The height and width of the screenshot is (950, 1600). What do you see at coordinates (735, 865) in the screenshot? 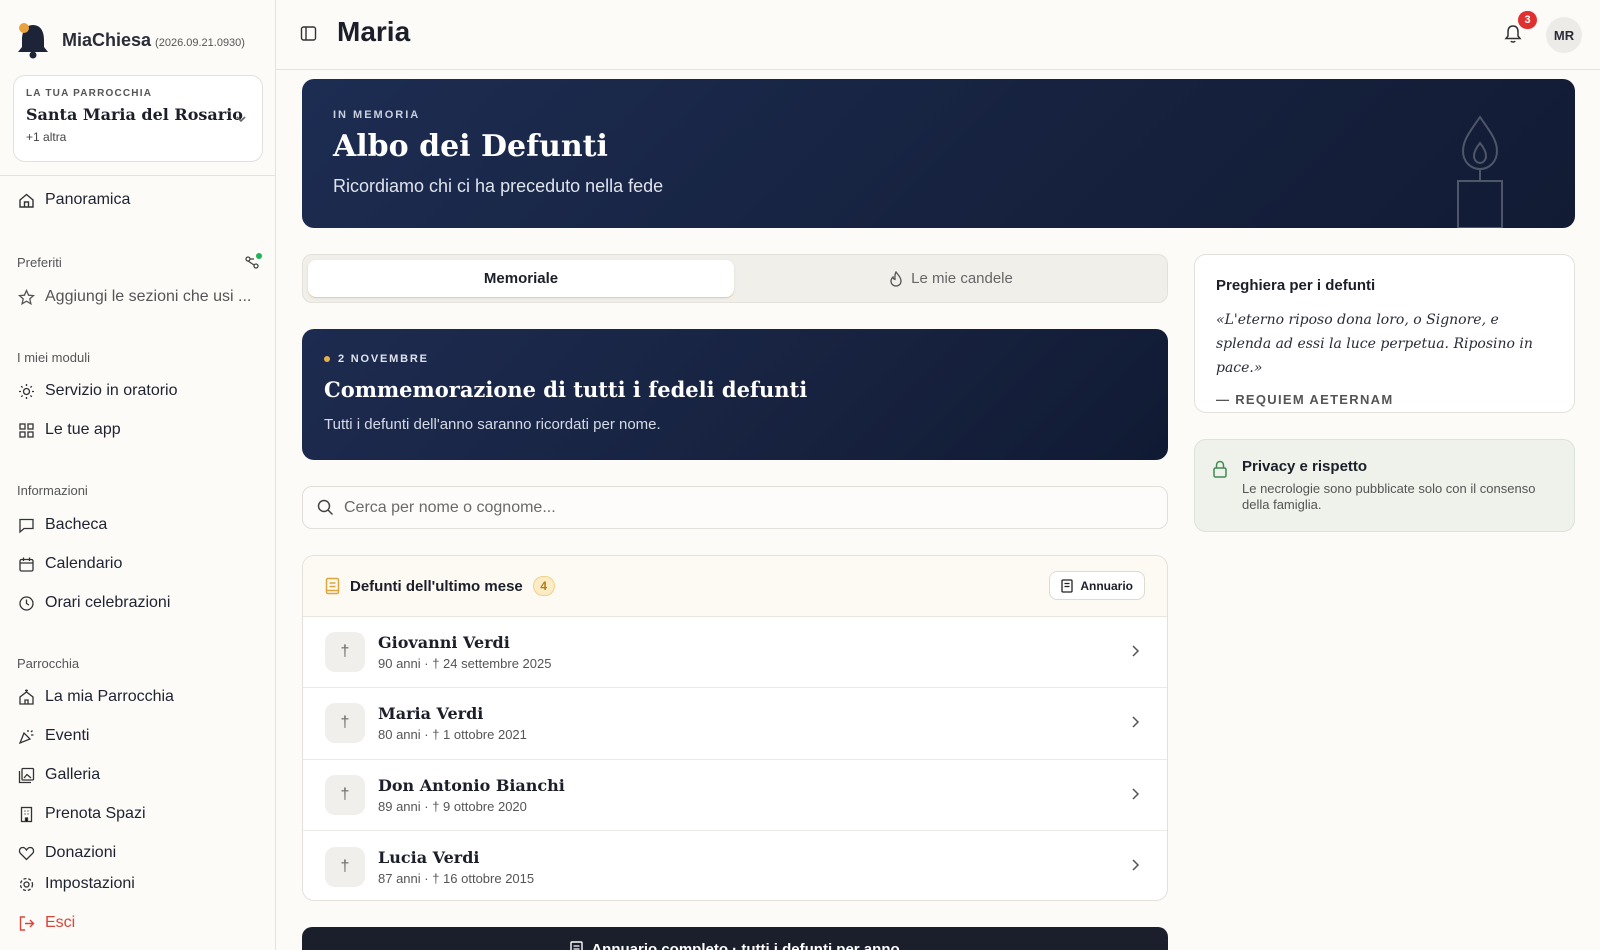
I see `list-item: † Lucia Verdi 87 anni · † 16 ottobre 2015` at bounding box center [735, 865].